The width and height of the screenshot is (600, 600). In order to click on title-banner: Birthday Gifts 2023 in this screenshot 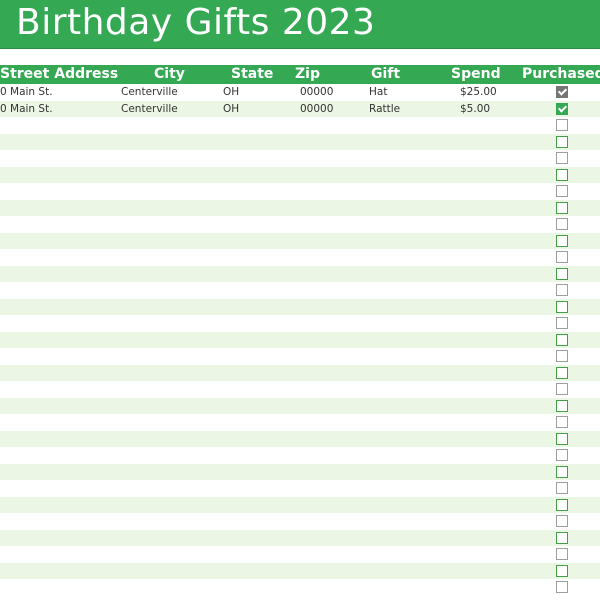, I will do `click(300, 24)`.